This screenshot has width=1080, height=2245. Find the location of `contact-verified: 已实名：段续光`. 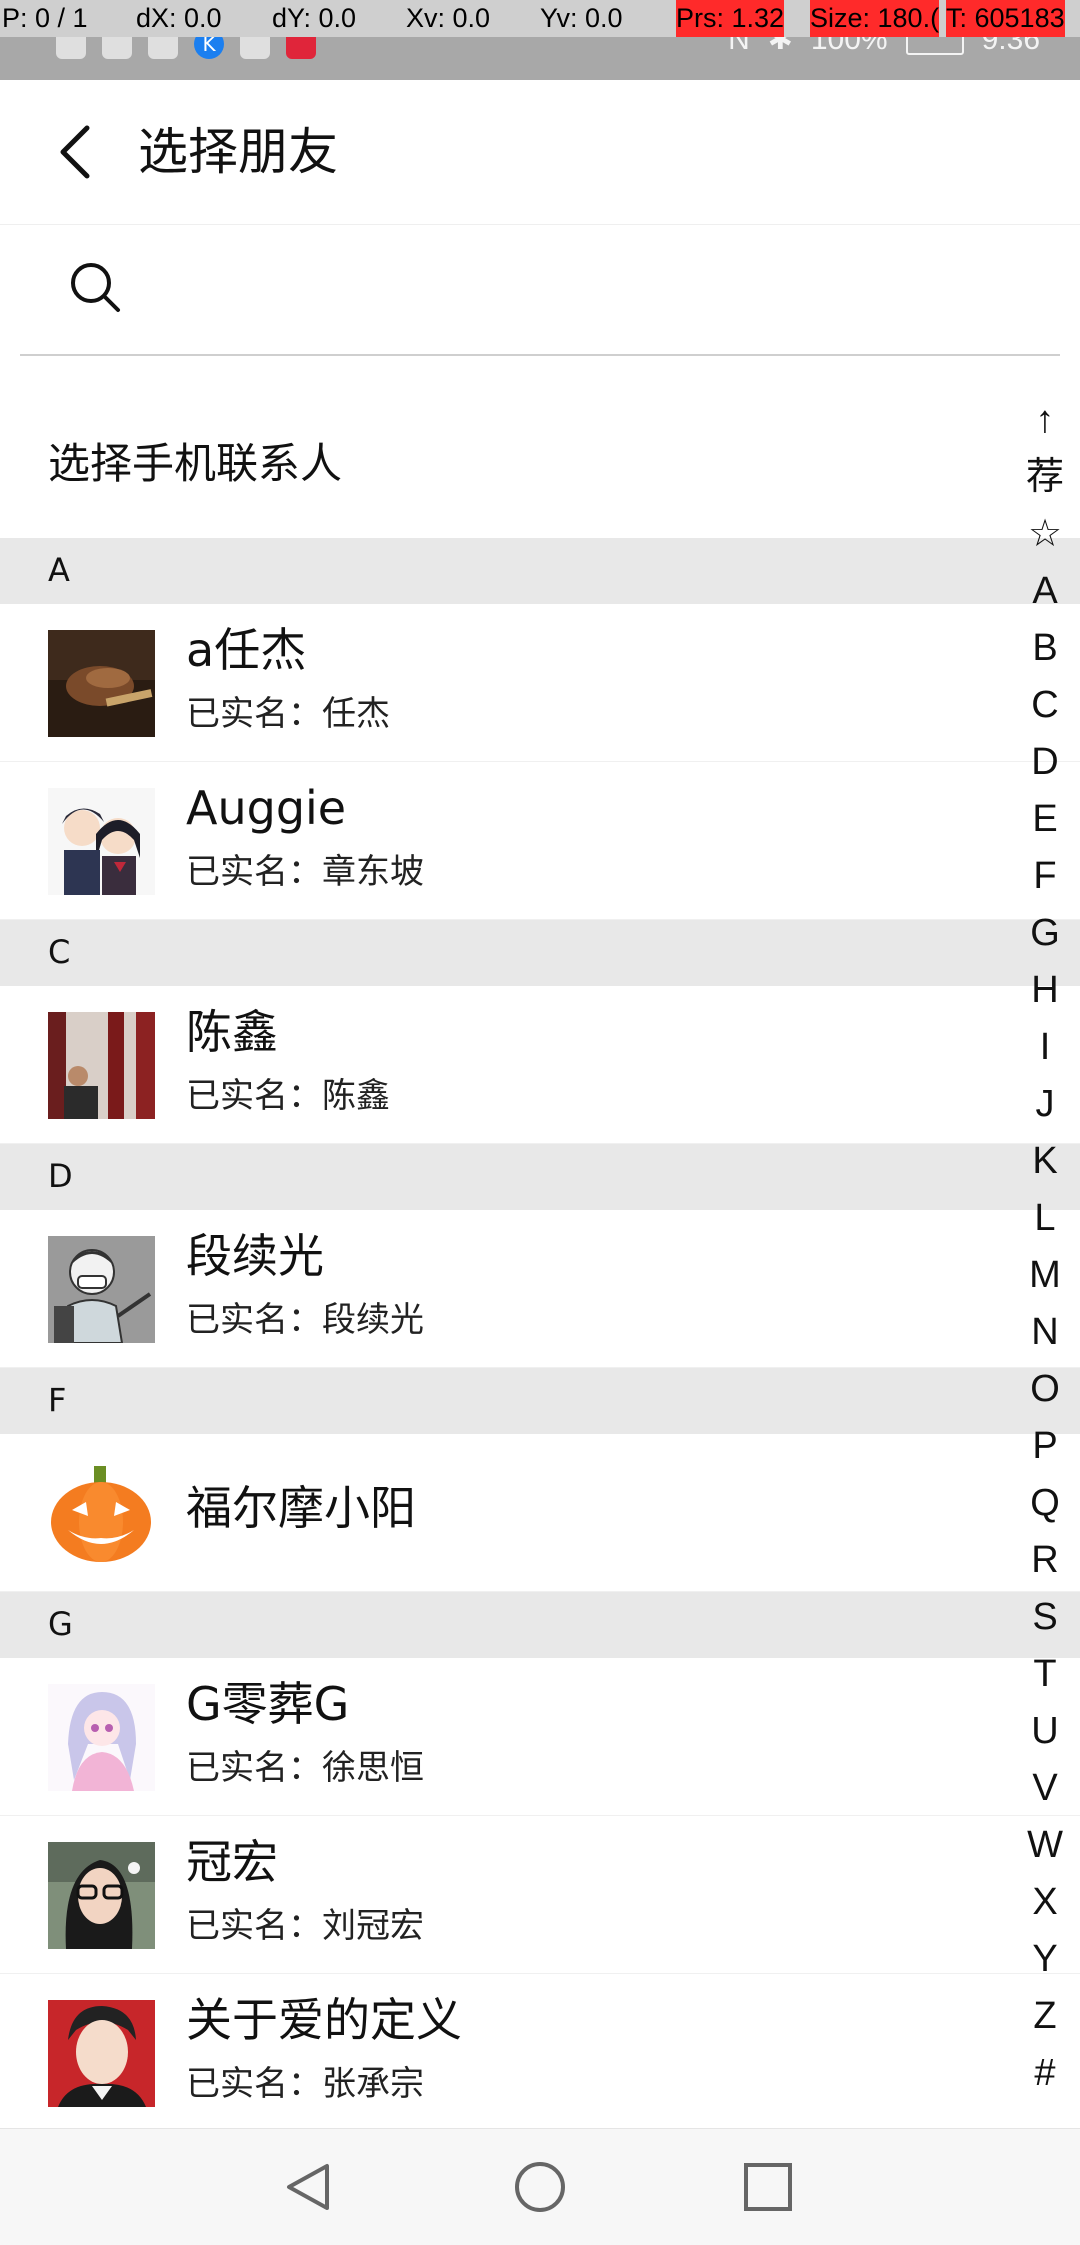

contact-verified: 已实名：段续光 is located at coordinates (305, 1320).